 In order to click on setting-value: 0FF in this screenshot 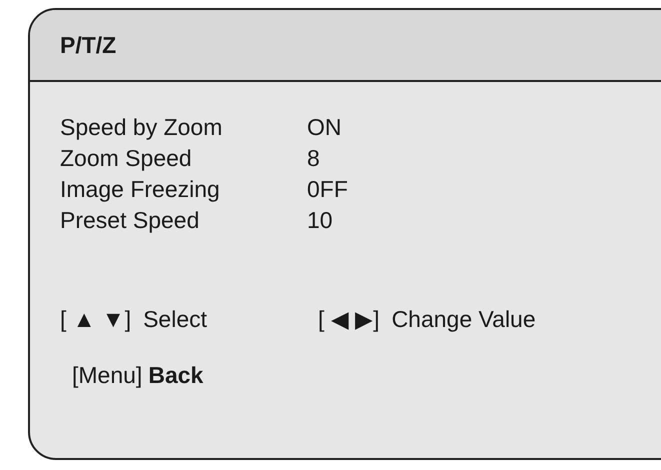, I will do `click(327, 189)`.